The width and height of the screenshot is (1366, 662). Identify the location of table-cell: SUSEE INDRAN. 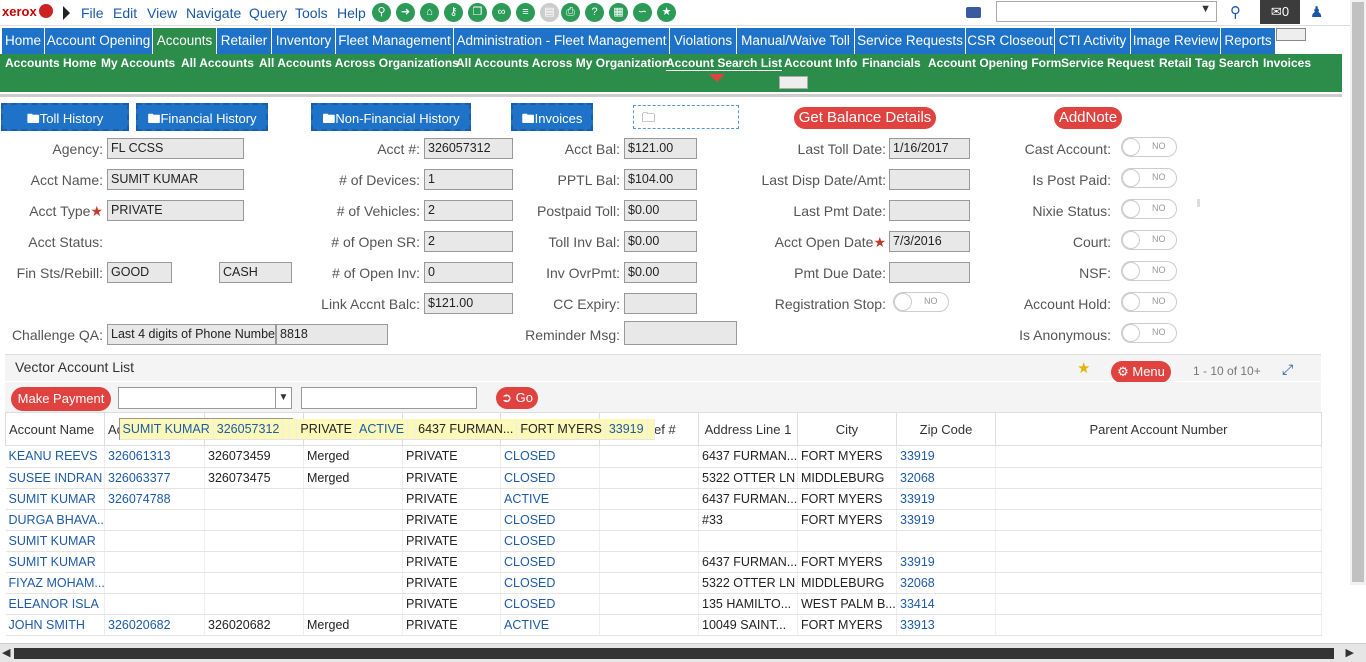
(55, 478).